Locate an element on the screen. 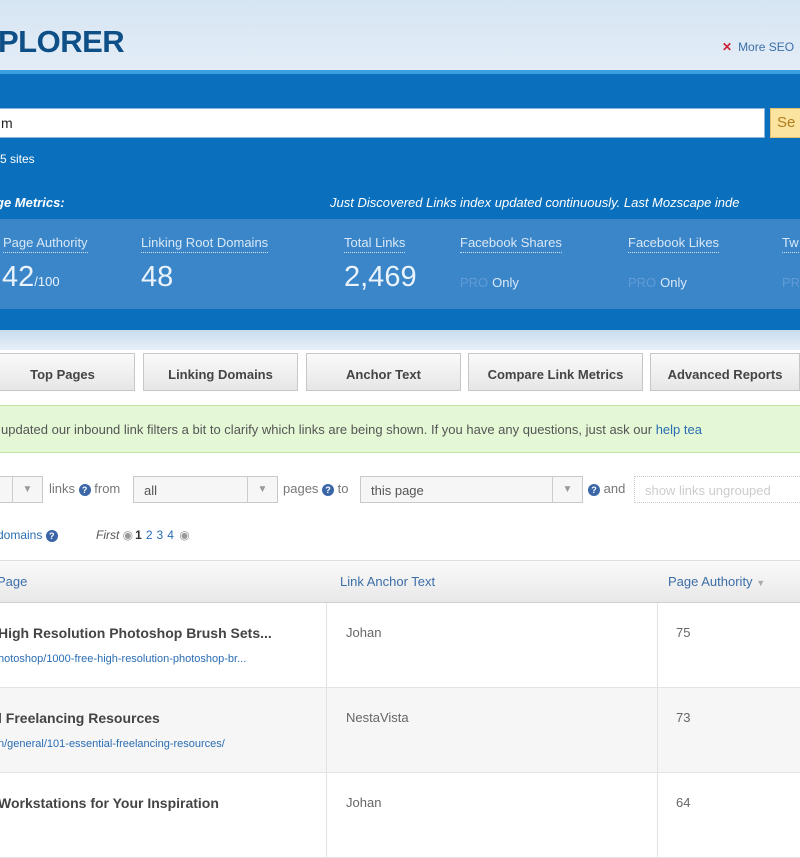 Image resolution: width=800 pixels, height=858 pixels. metric-value-page-authority: 42/100 is located at coordinates (31, 277).